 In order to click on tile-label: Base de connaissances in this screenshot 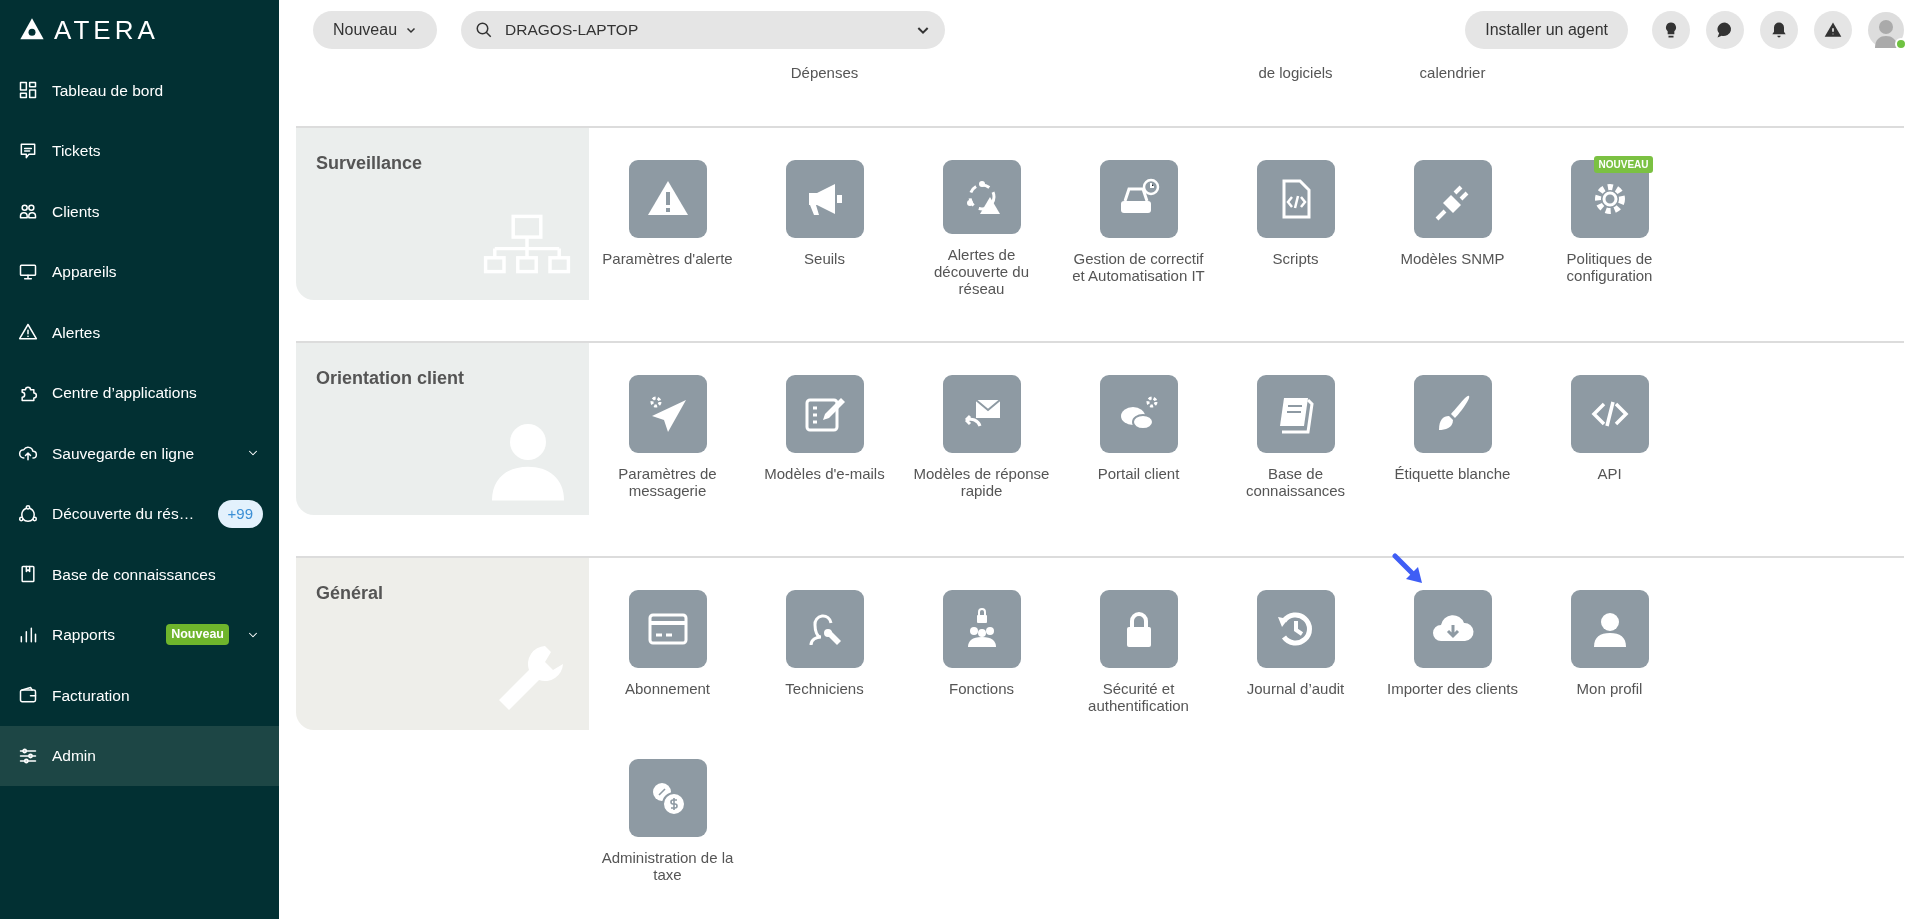, I will do `click(1295, 482)`.